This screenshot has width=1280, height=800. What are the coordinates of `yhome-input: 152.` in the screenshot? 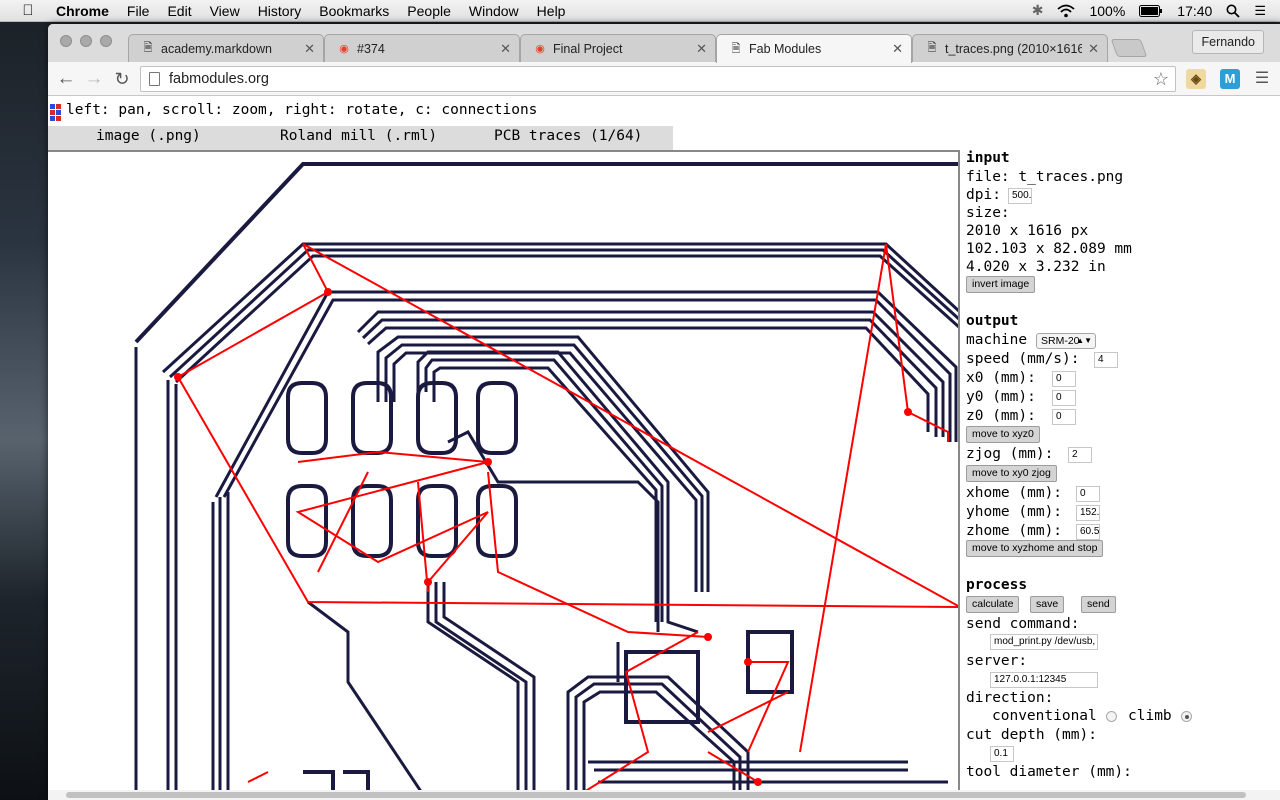 It's located at (1088, 513).